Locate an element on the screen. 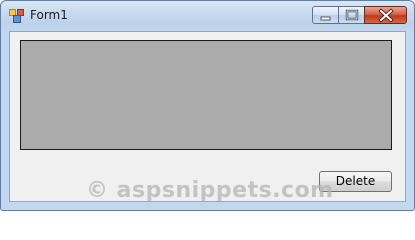  minimize-icon is located at coordinates (325, 18).